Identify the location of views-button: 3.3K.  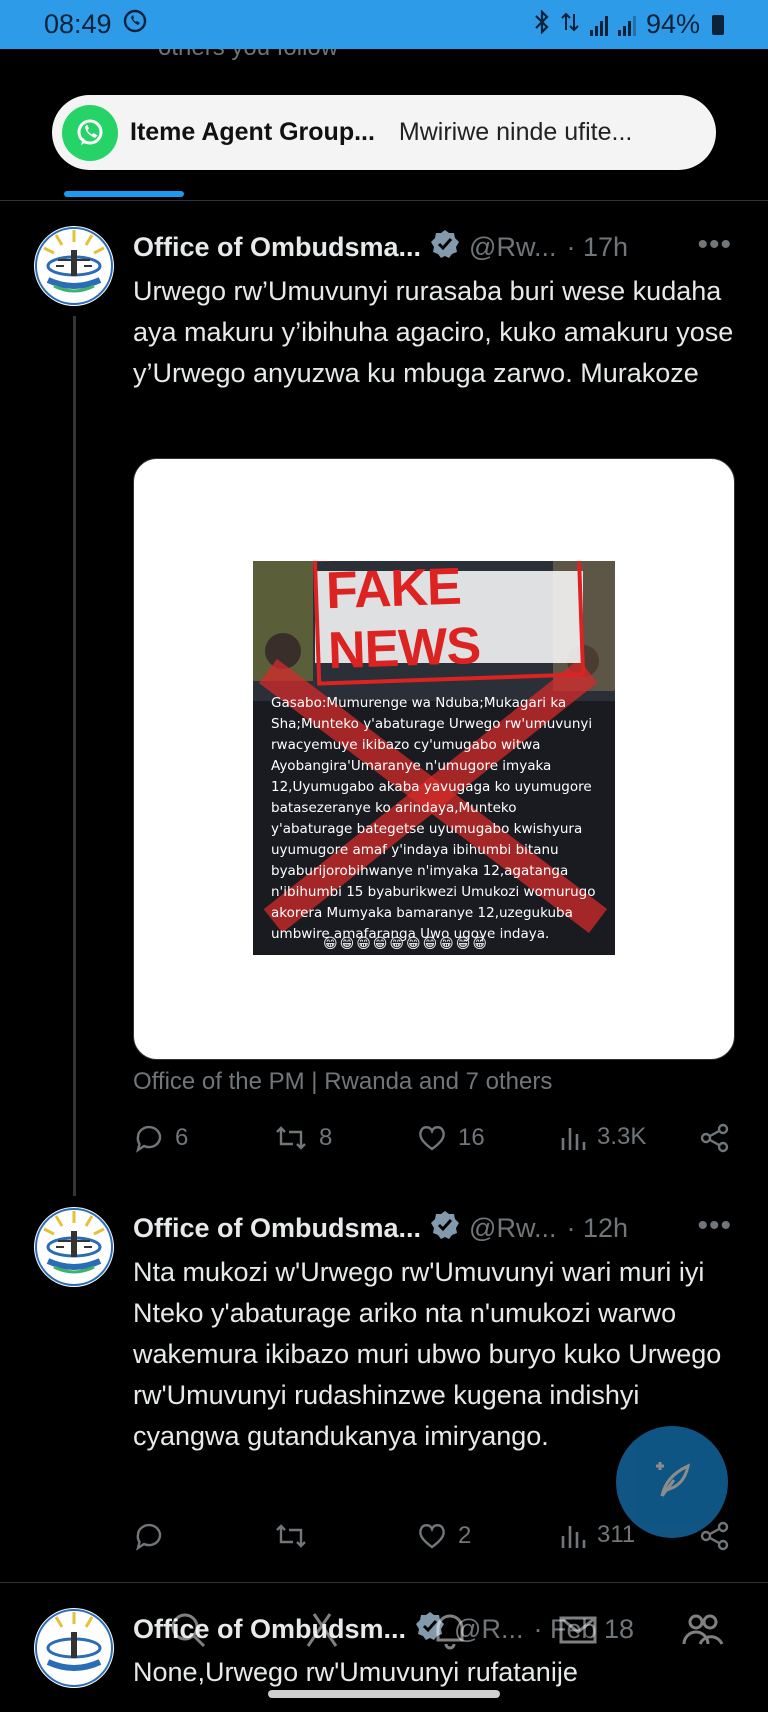
(602, 1137).